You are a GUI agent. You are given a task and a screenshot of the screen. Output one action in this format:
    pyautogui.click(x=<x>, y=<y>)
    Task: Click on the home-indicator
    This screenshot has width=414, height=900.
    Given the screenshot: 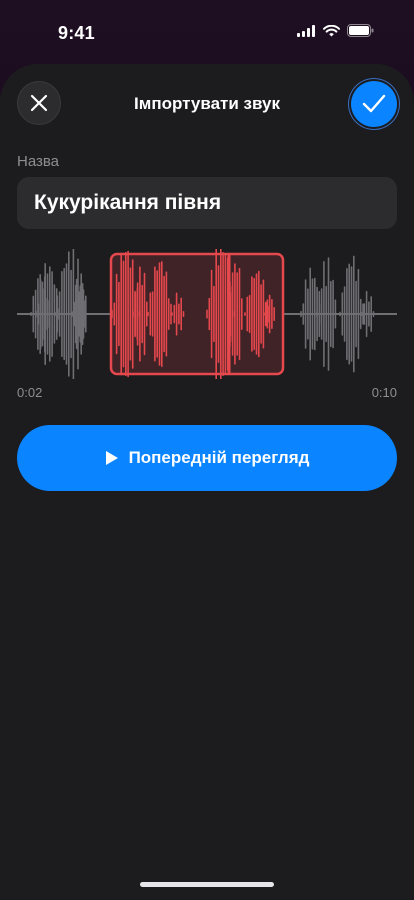 What is the action you would take?
    pyautogui.click(x=207, y=884)
    